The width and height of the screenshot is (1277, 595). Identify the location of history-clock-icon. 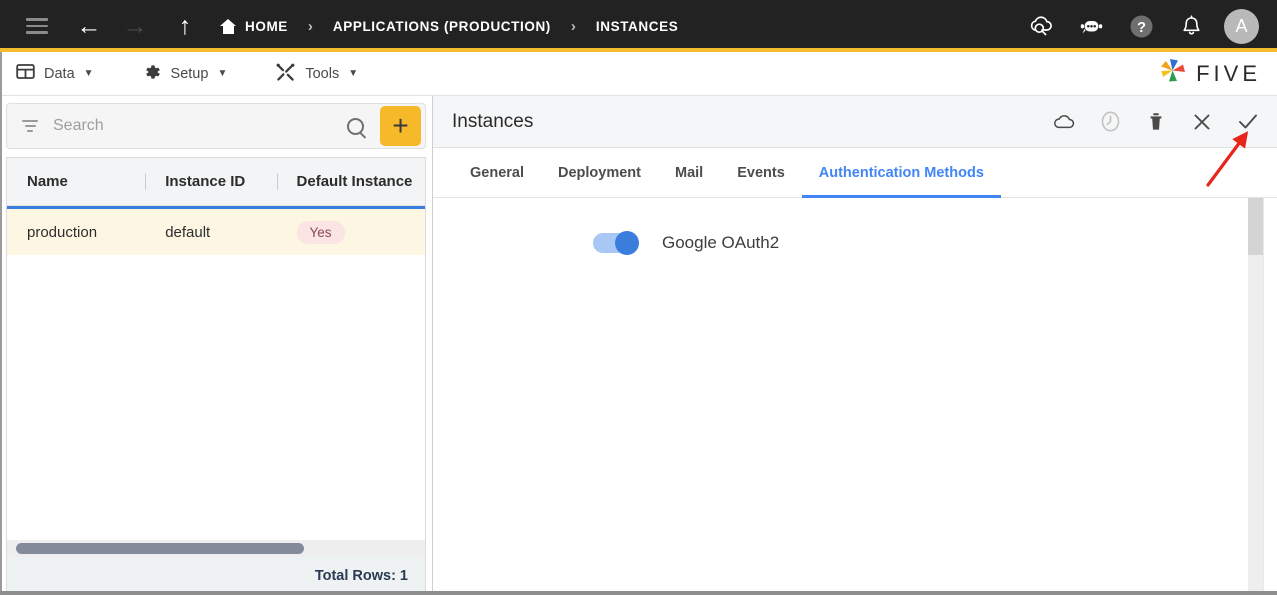
(1110, 122).